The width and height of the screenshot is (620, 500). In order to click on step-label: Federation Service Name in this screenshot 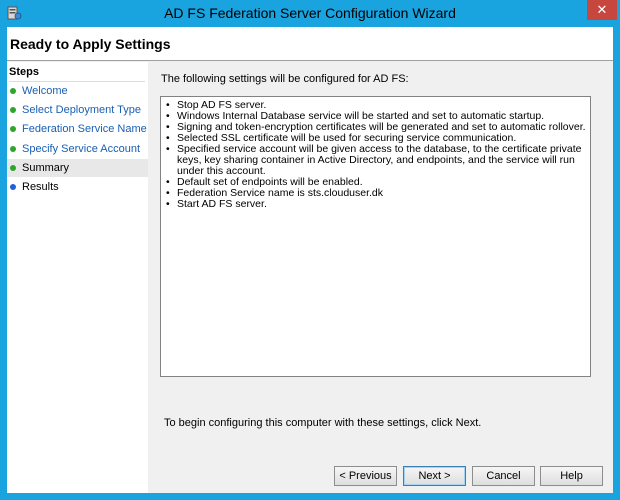, I will do `click(84, 129)`.